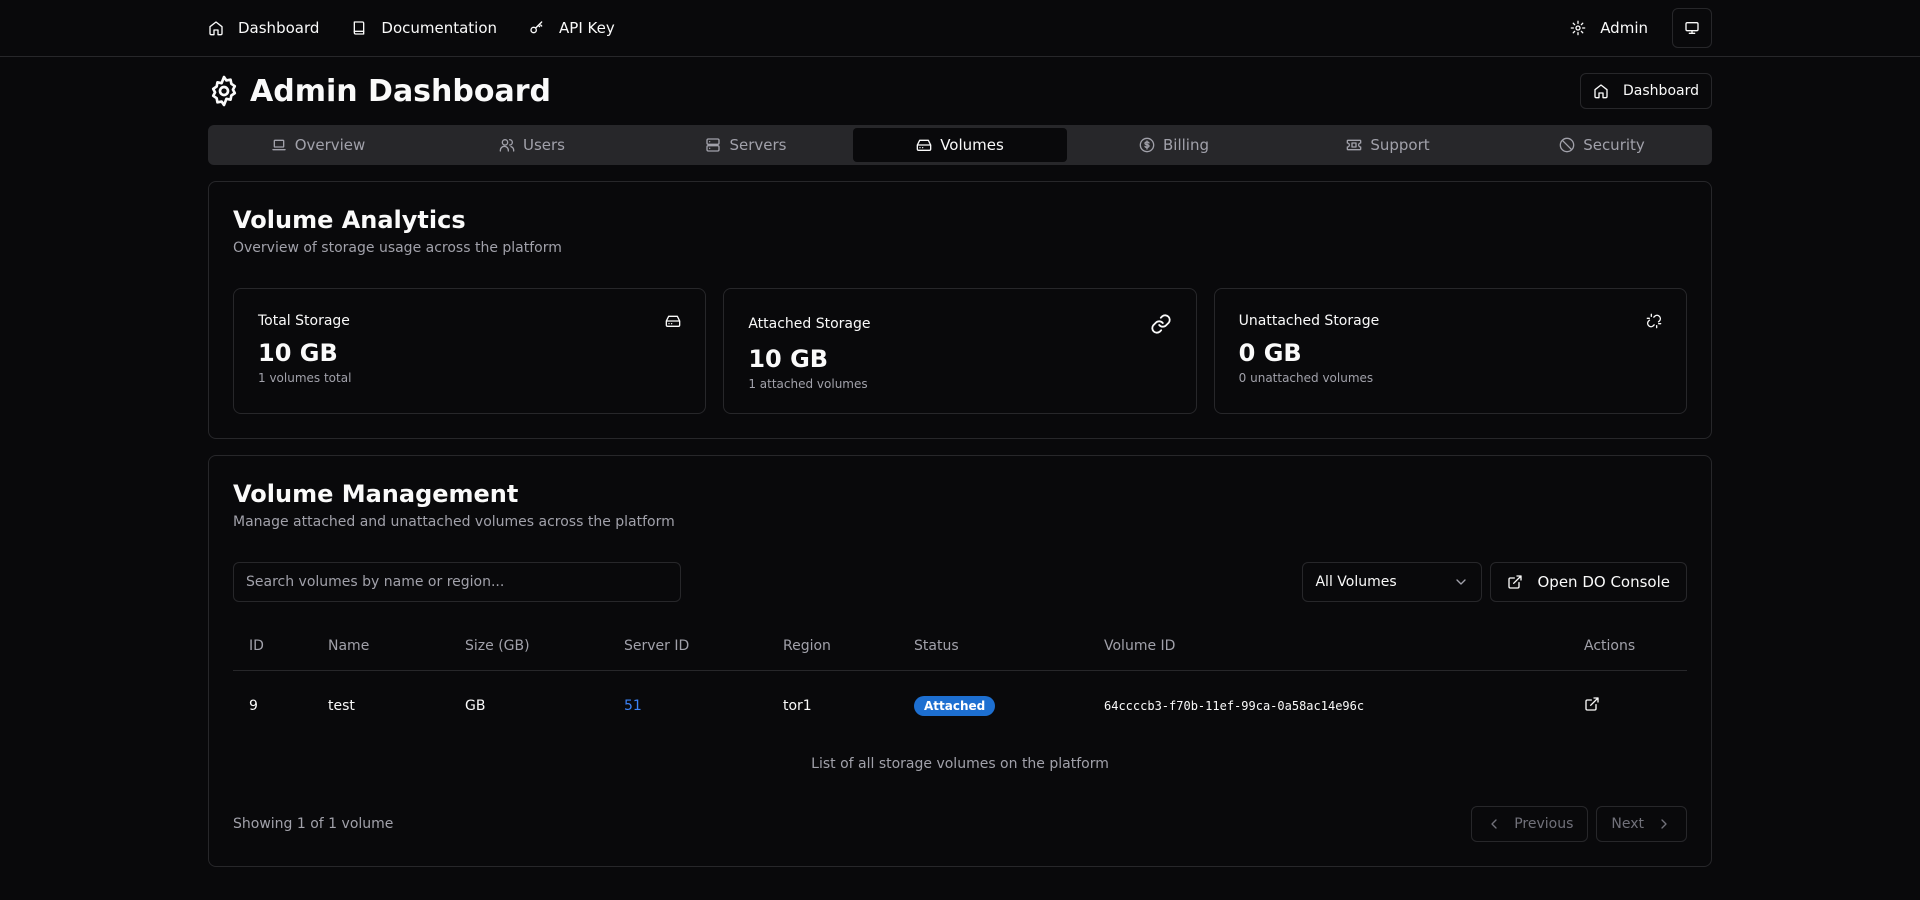 This screenshot has height=900, width=1920. I want to click on tab-servers-label: Servers, so click(758, 145).